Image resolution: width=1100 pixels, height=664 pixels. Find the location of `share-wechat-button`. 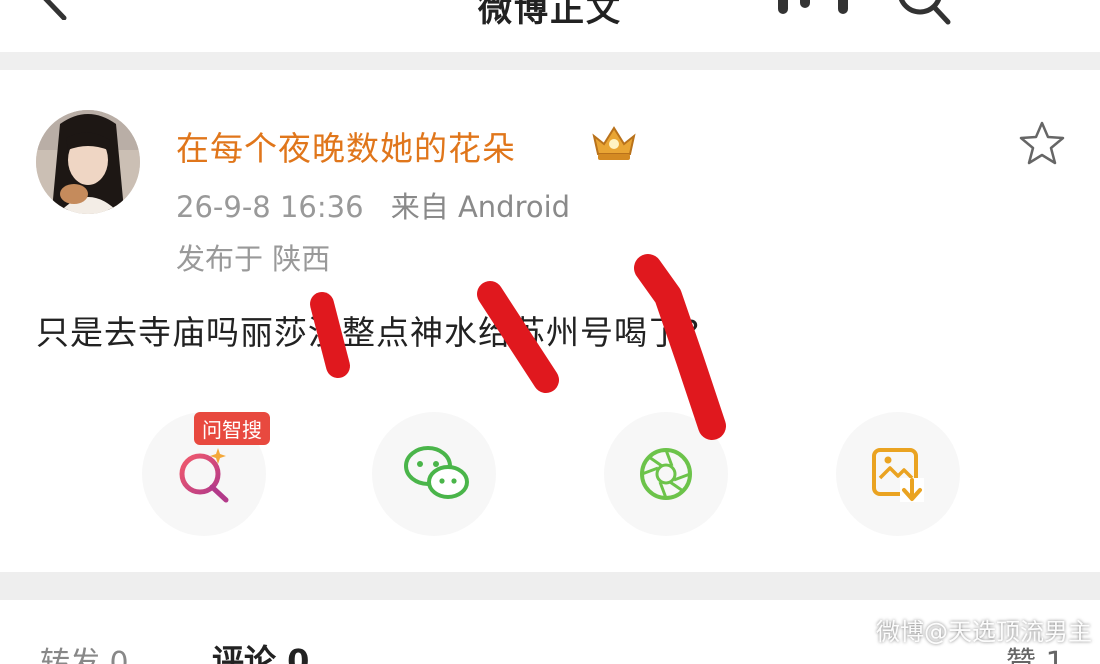

share-wechat-button is located at coordinates (434, 474).